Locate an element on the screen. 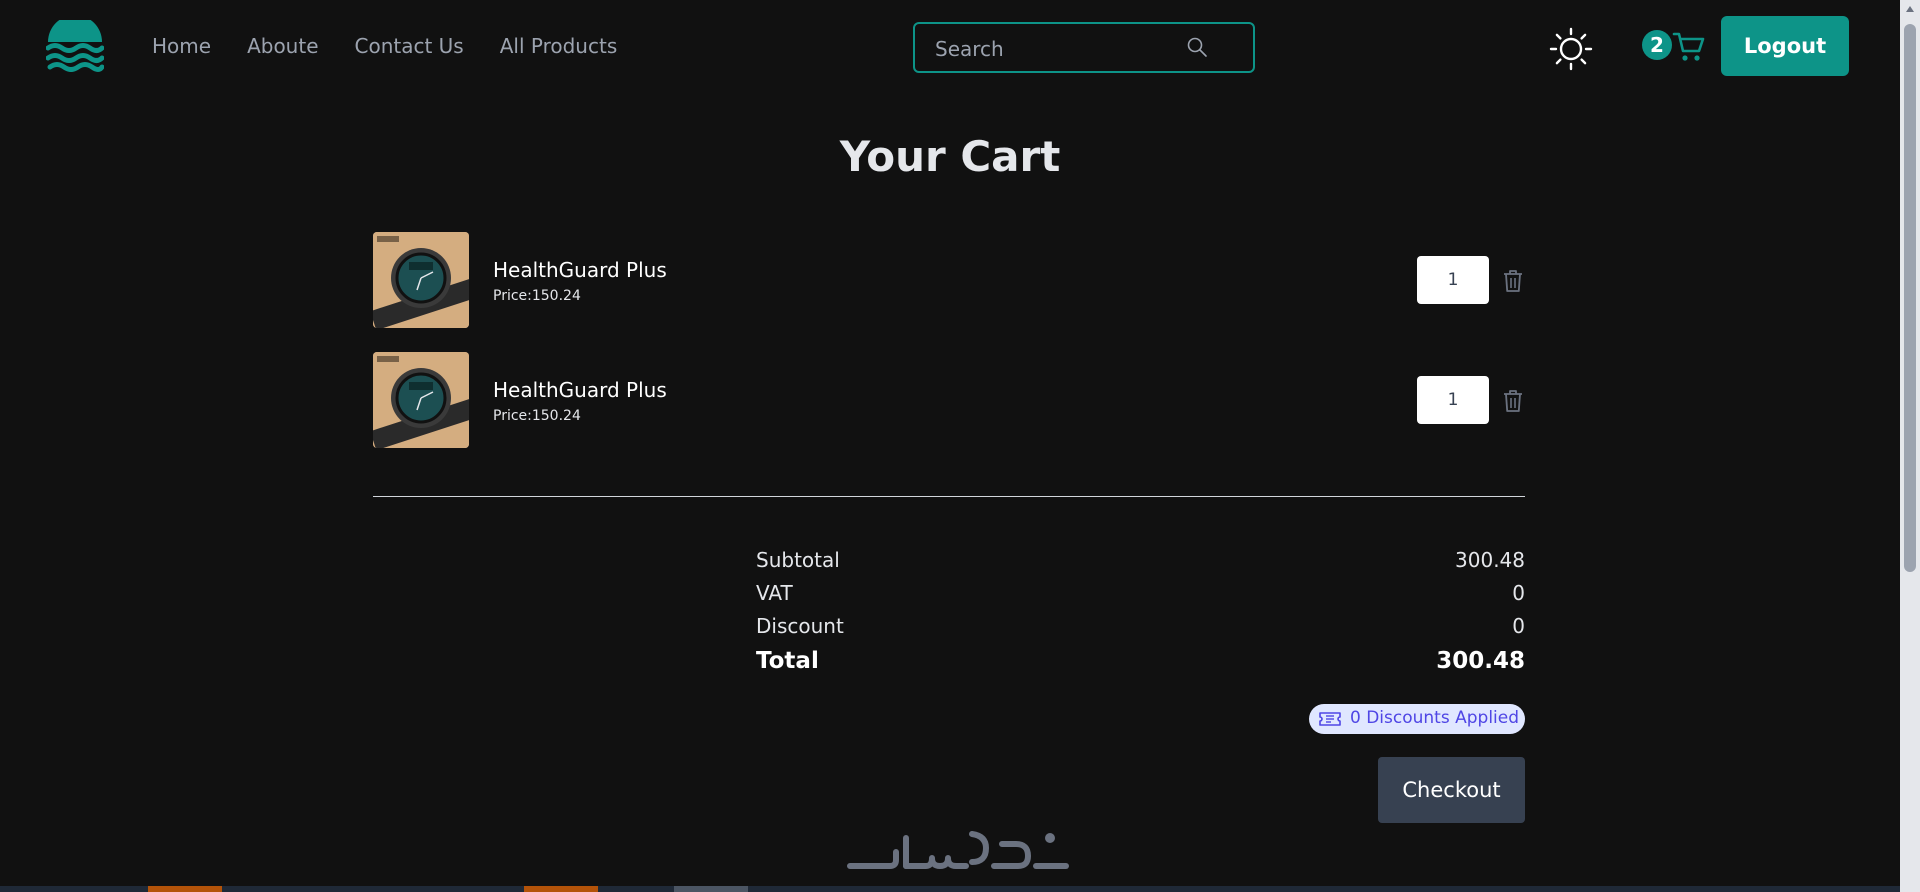  bottom-taskbar-strip is located at coordinates (950, 889).